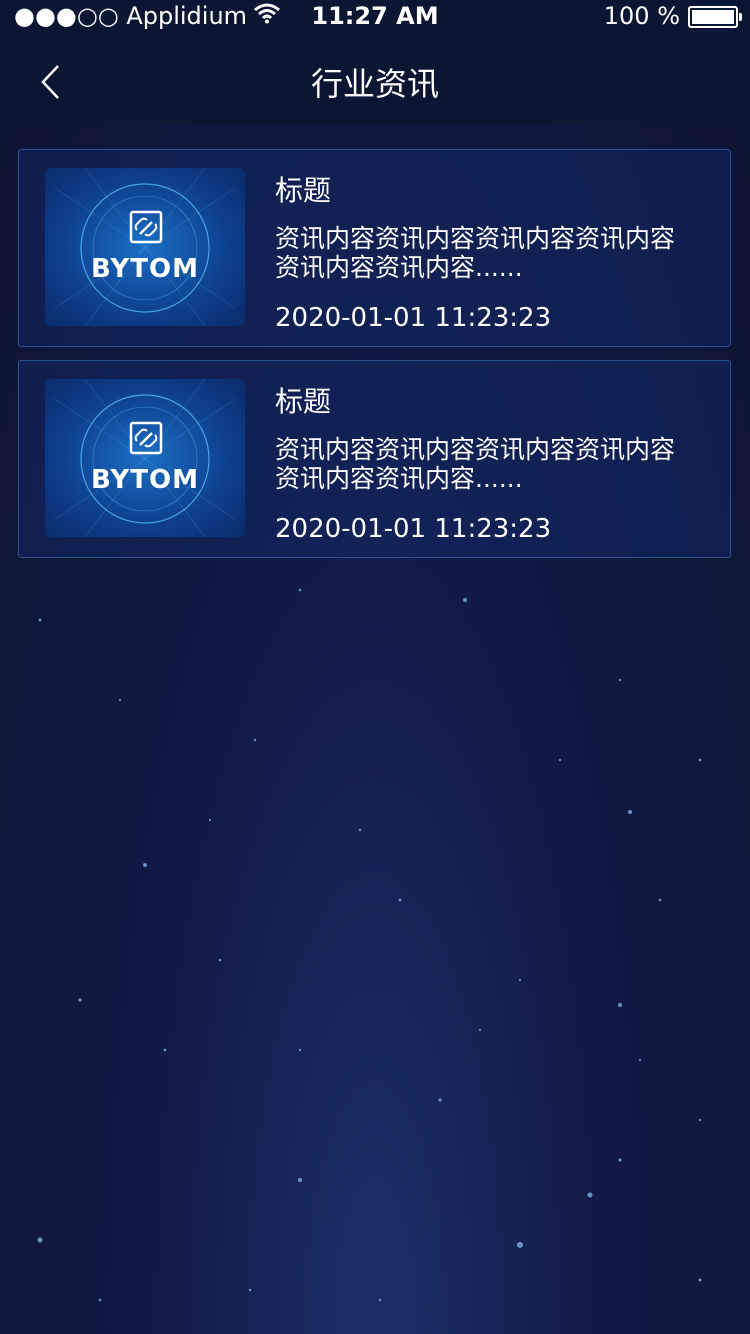 The width and height of the screenshot is (750, 1334). Describe the element at coordinates (375, 18) in the screenshot. I see `status-bar: ●●●○○ Applidium 11:27 AM 100 %` at that location.